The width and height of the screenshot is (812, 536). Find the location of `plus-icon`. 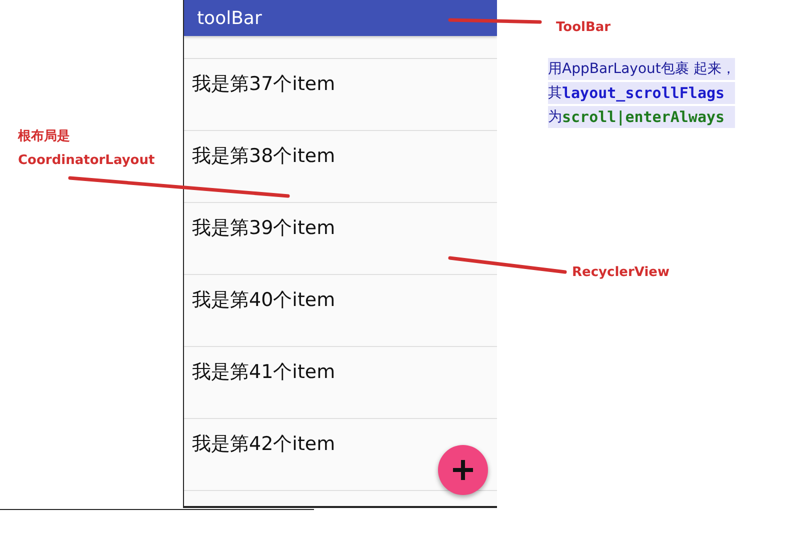

plus-icon is located at coordinates (463, 470).